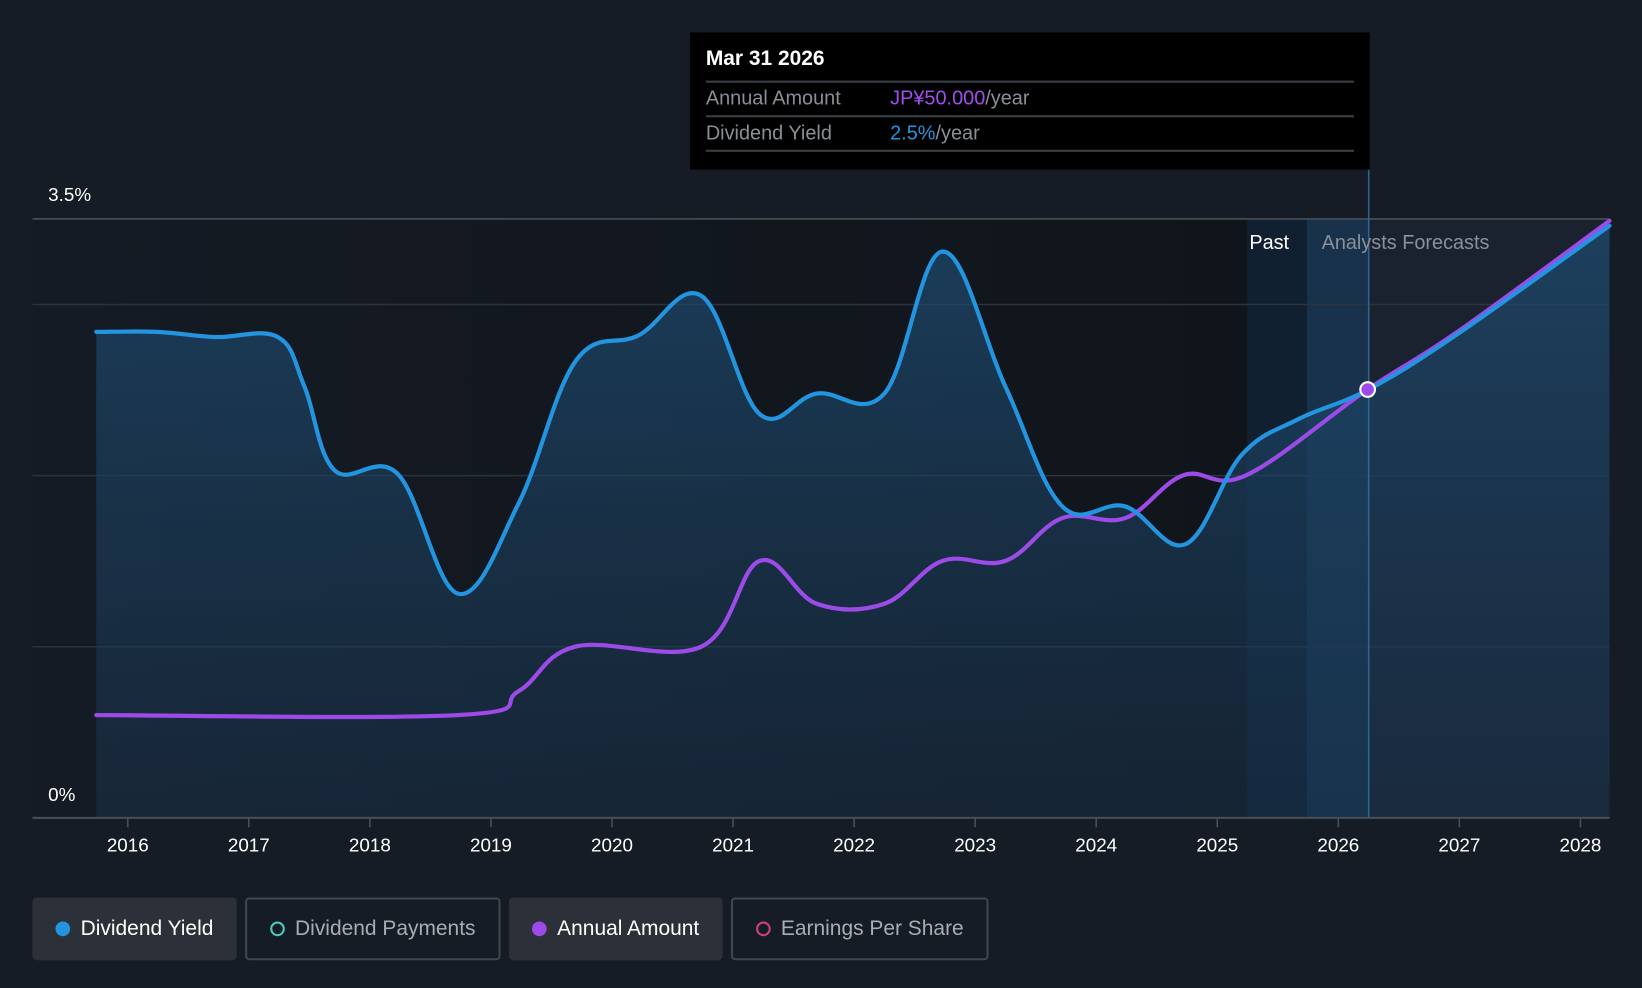 The image size is (1642, 988). I want to click on x-tick-label: 2020, so click(612, 844).